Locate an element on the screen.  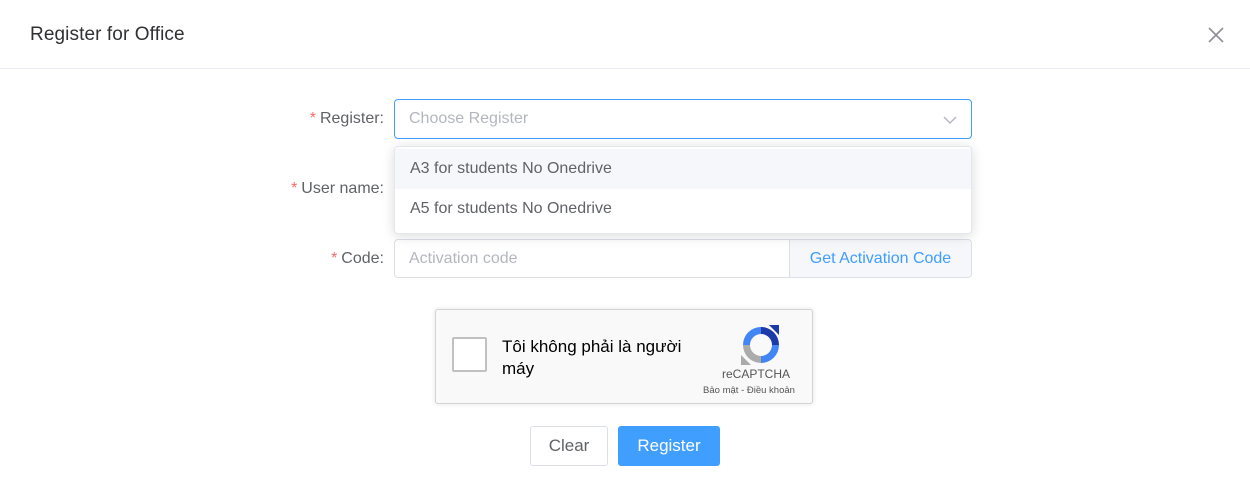
recaptcha-text: Tôi không phải là người máy is located at coordinates (592, 357).